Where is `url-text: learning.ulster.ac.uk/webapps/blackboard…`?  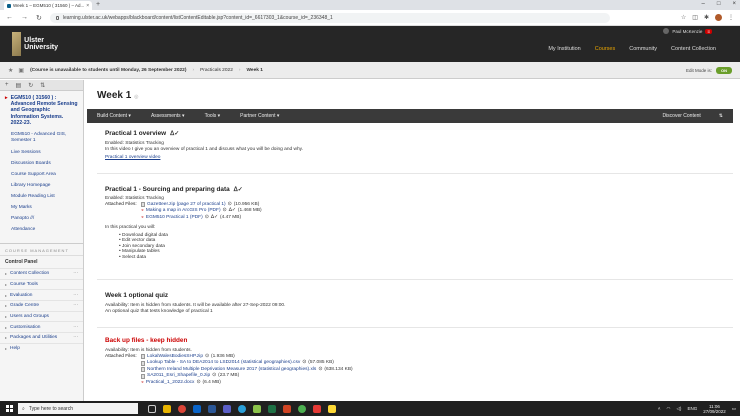 url-text: learning.ulster.ac.uk/webapps/blackboard… is located at coordinates (197, 17).